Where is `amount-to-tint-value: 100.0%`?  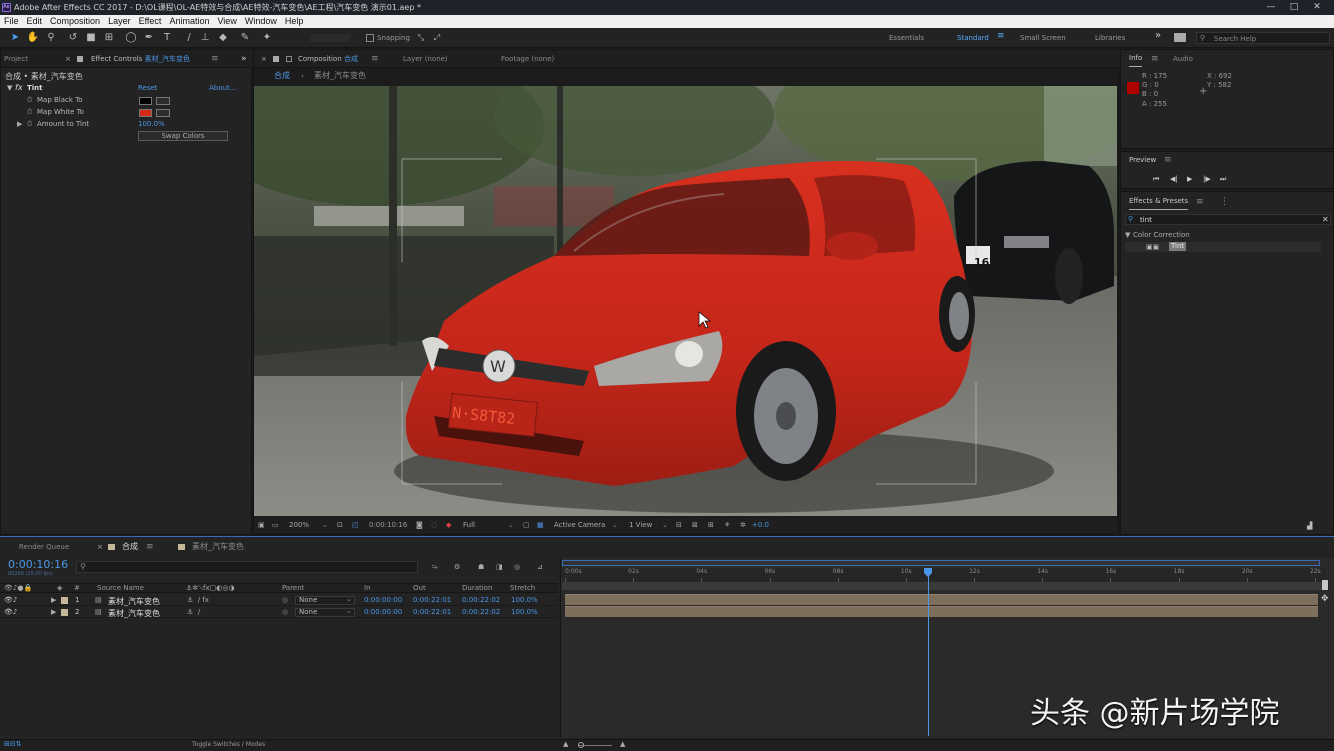
amount-to-tint-value: 100.0% is located at coordinates (151, 124).